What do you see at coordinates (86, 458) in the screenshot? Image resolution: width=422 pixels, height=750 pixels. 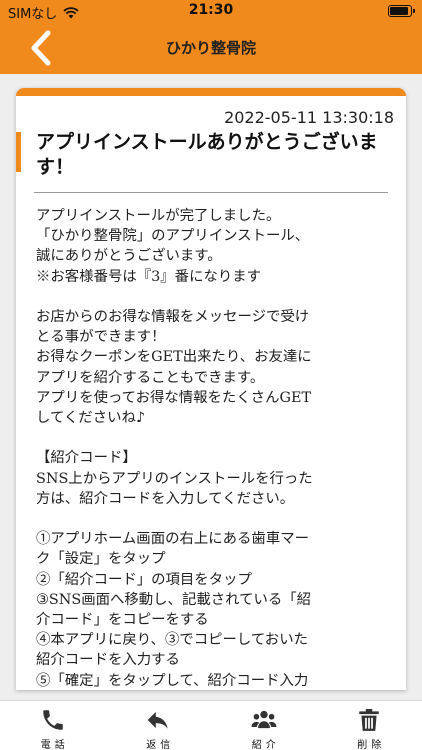 I see `message-line: 【紹介コード】` at bounding box center [86, 458].